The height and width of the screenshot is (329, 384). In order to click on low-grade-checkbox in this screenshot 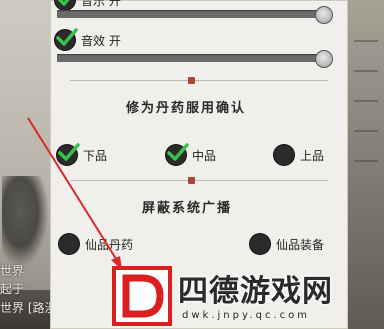, I will do `click(68, 154)`.